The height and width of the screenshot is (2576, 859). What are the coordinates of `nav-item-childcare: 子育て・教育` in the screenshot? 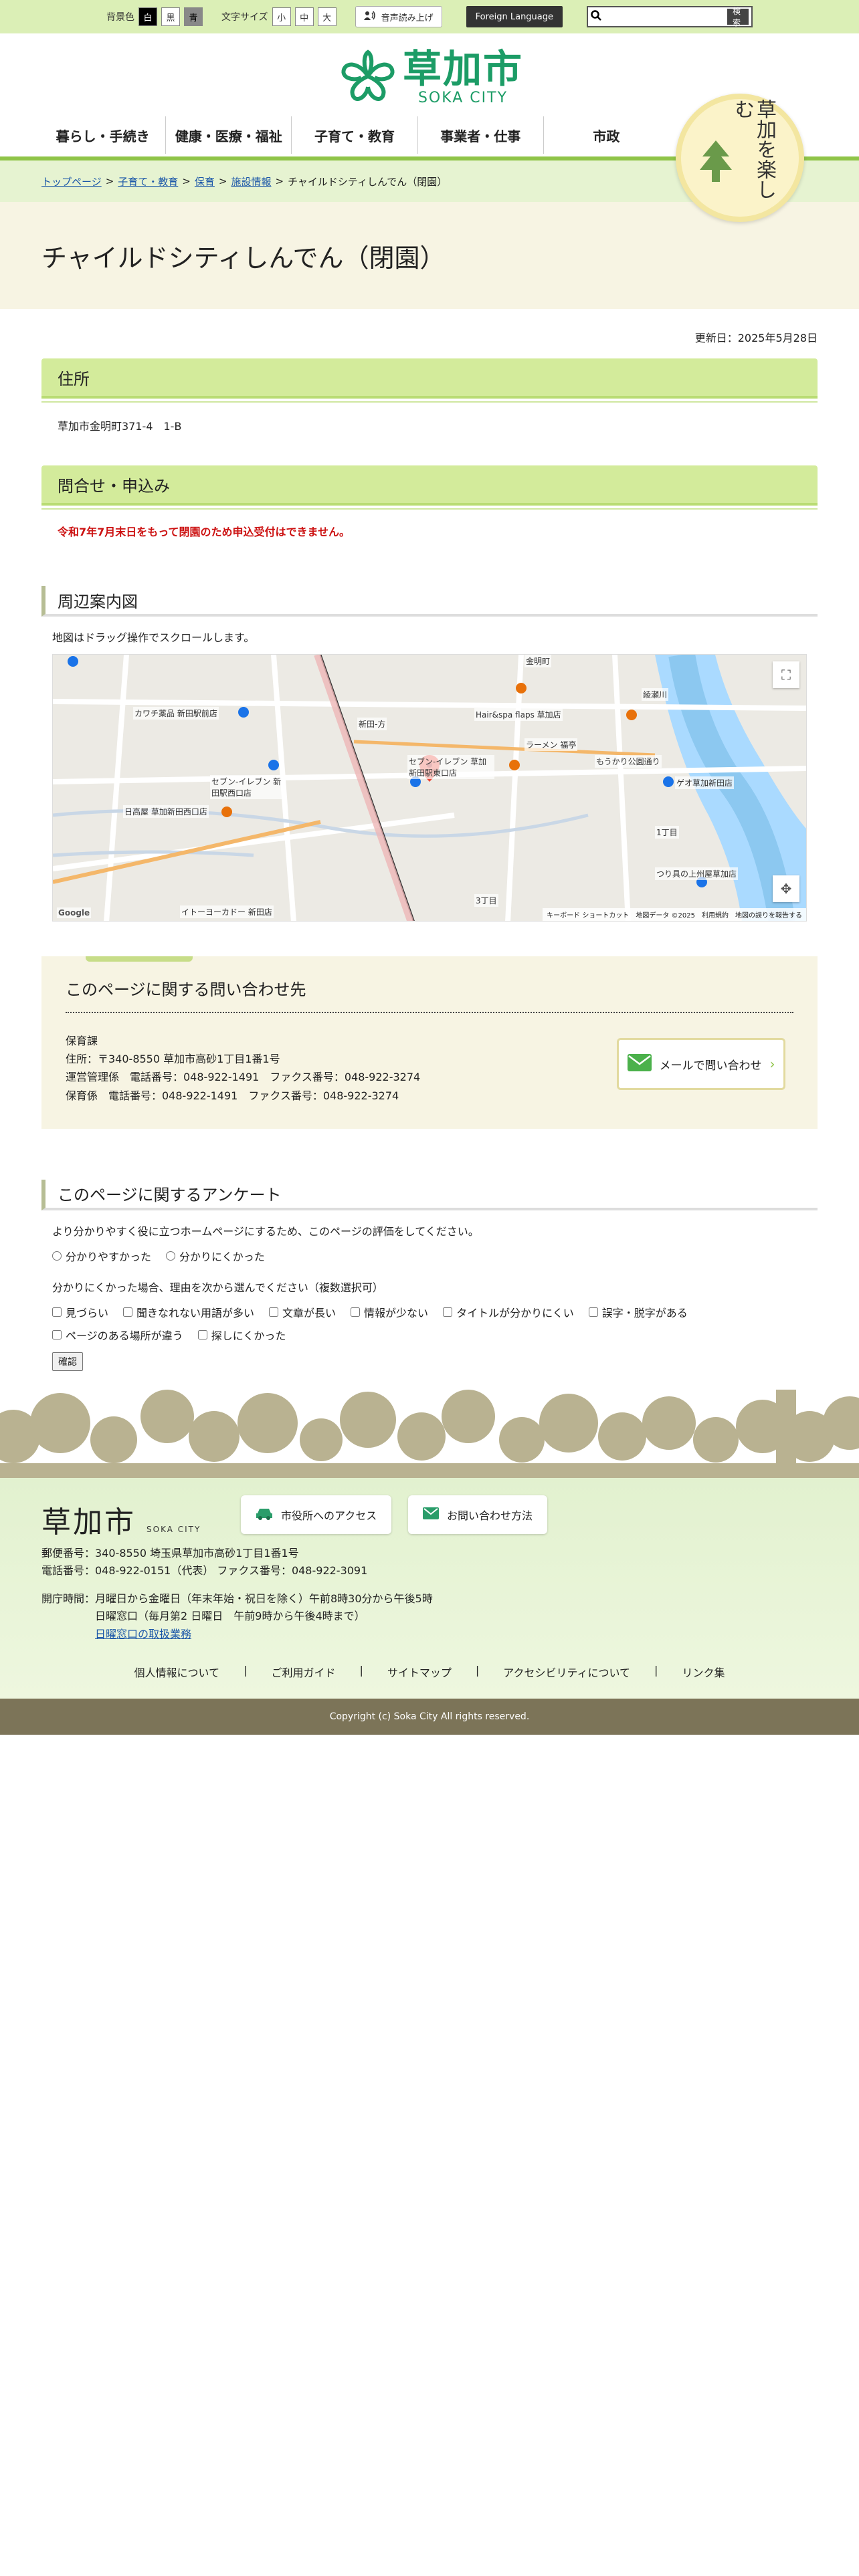 It's located at (355, 135).